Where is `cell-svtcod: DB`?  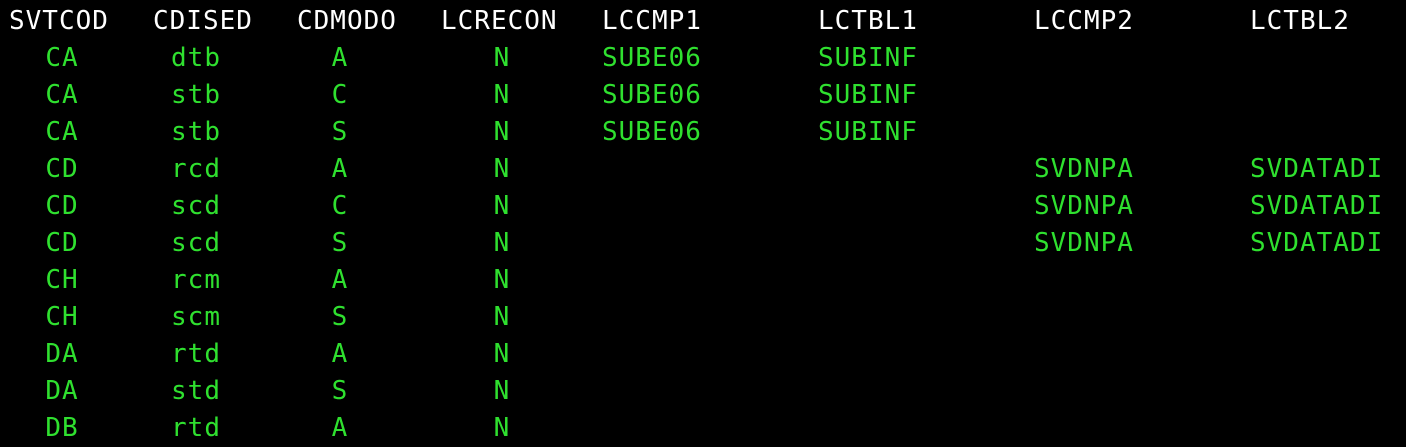
cell-svtcod: DB is located at coordinates (62, 428).